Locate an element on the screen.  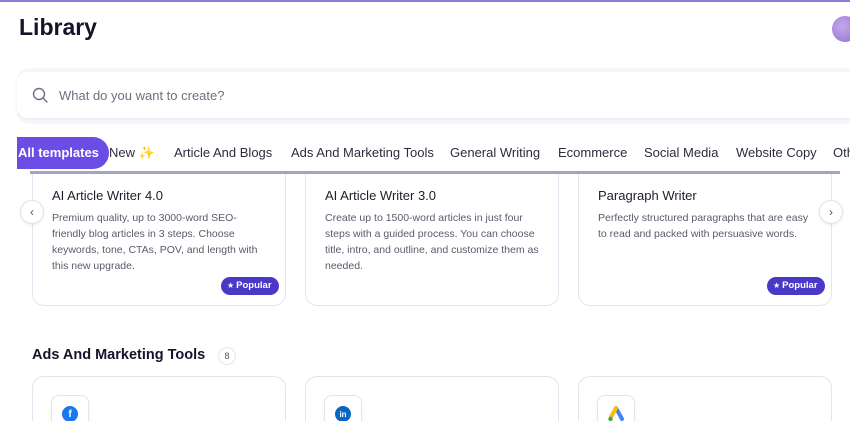
tab-label: General Writing is located at coordinates (495, 152).